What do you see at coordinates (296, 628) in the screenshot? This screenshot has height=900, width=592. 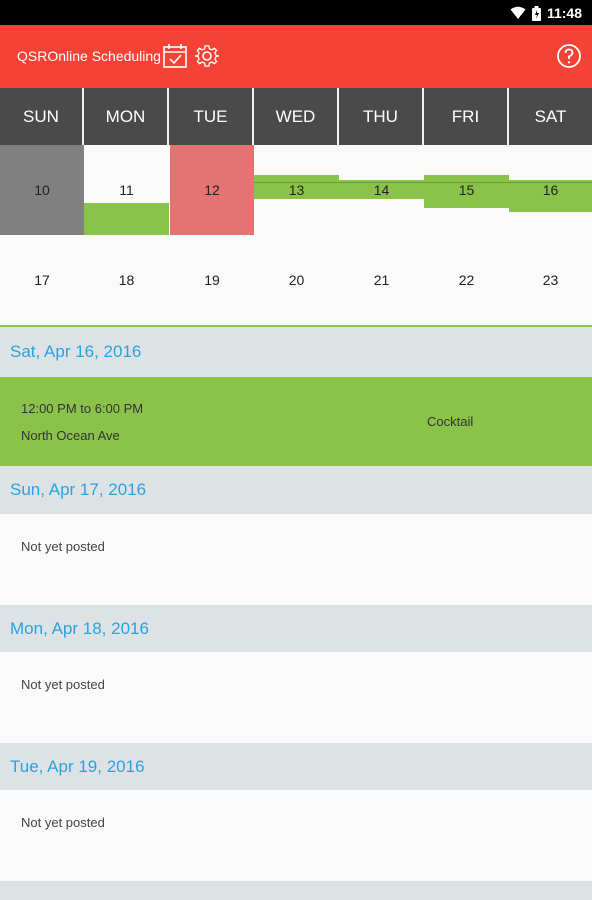 I see `date-header: Mon, Apr 18, 2016` at bounding box center [296, 628].